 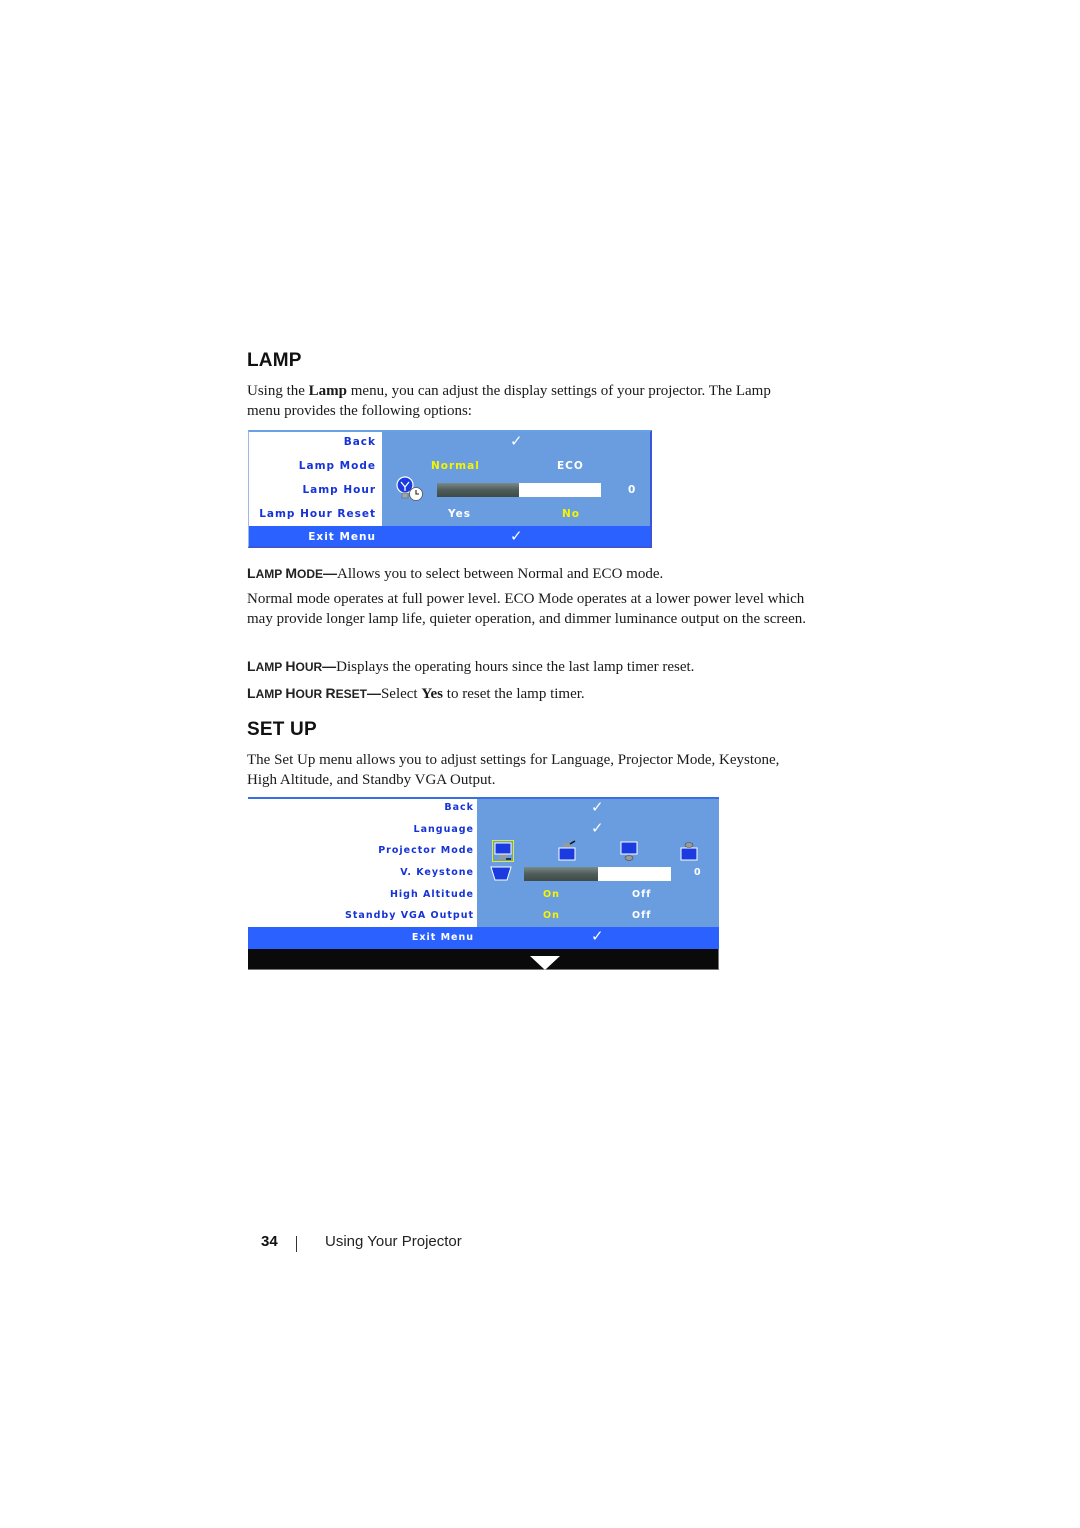 What do you see at coordinates (409, 488) in the screenshot?
I see `lamp-clock-icon` at bounding box center [409, 488].